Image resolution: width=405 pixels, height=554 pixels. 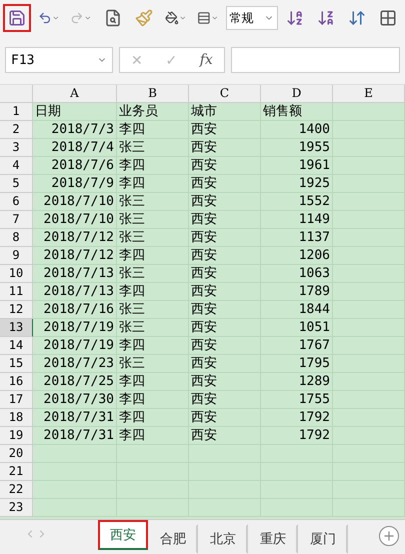 What do you see at coordinates (297, 310) in the screenshot?
I see `table-cell: 1844` at bounding box center [297, 310].